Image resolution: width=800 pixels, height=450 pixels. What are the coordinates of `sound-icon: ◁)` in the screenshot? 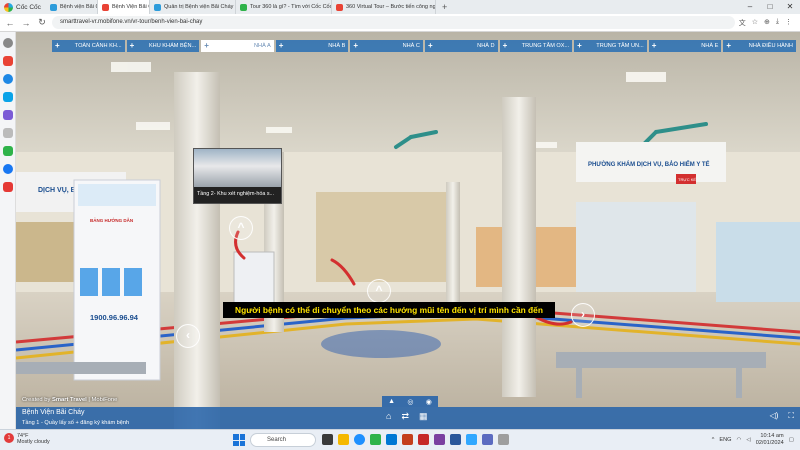 It's located at (774, 416).